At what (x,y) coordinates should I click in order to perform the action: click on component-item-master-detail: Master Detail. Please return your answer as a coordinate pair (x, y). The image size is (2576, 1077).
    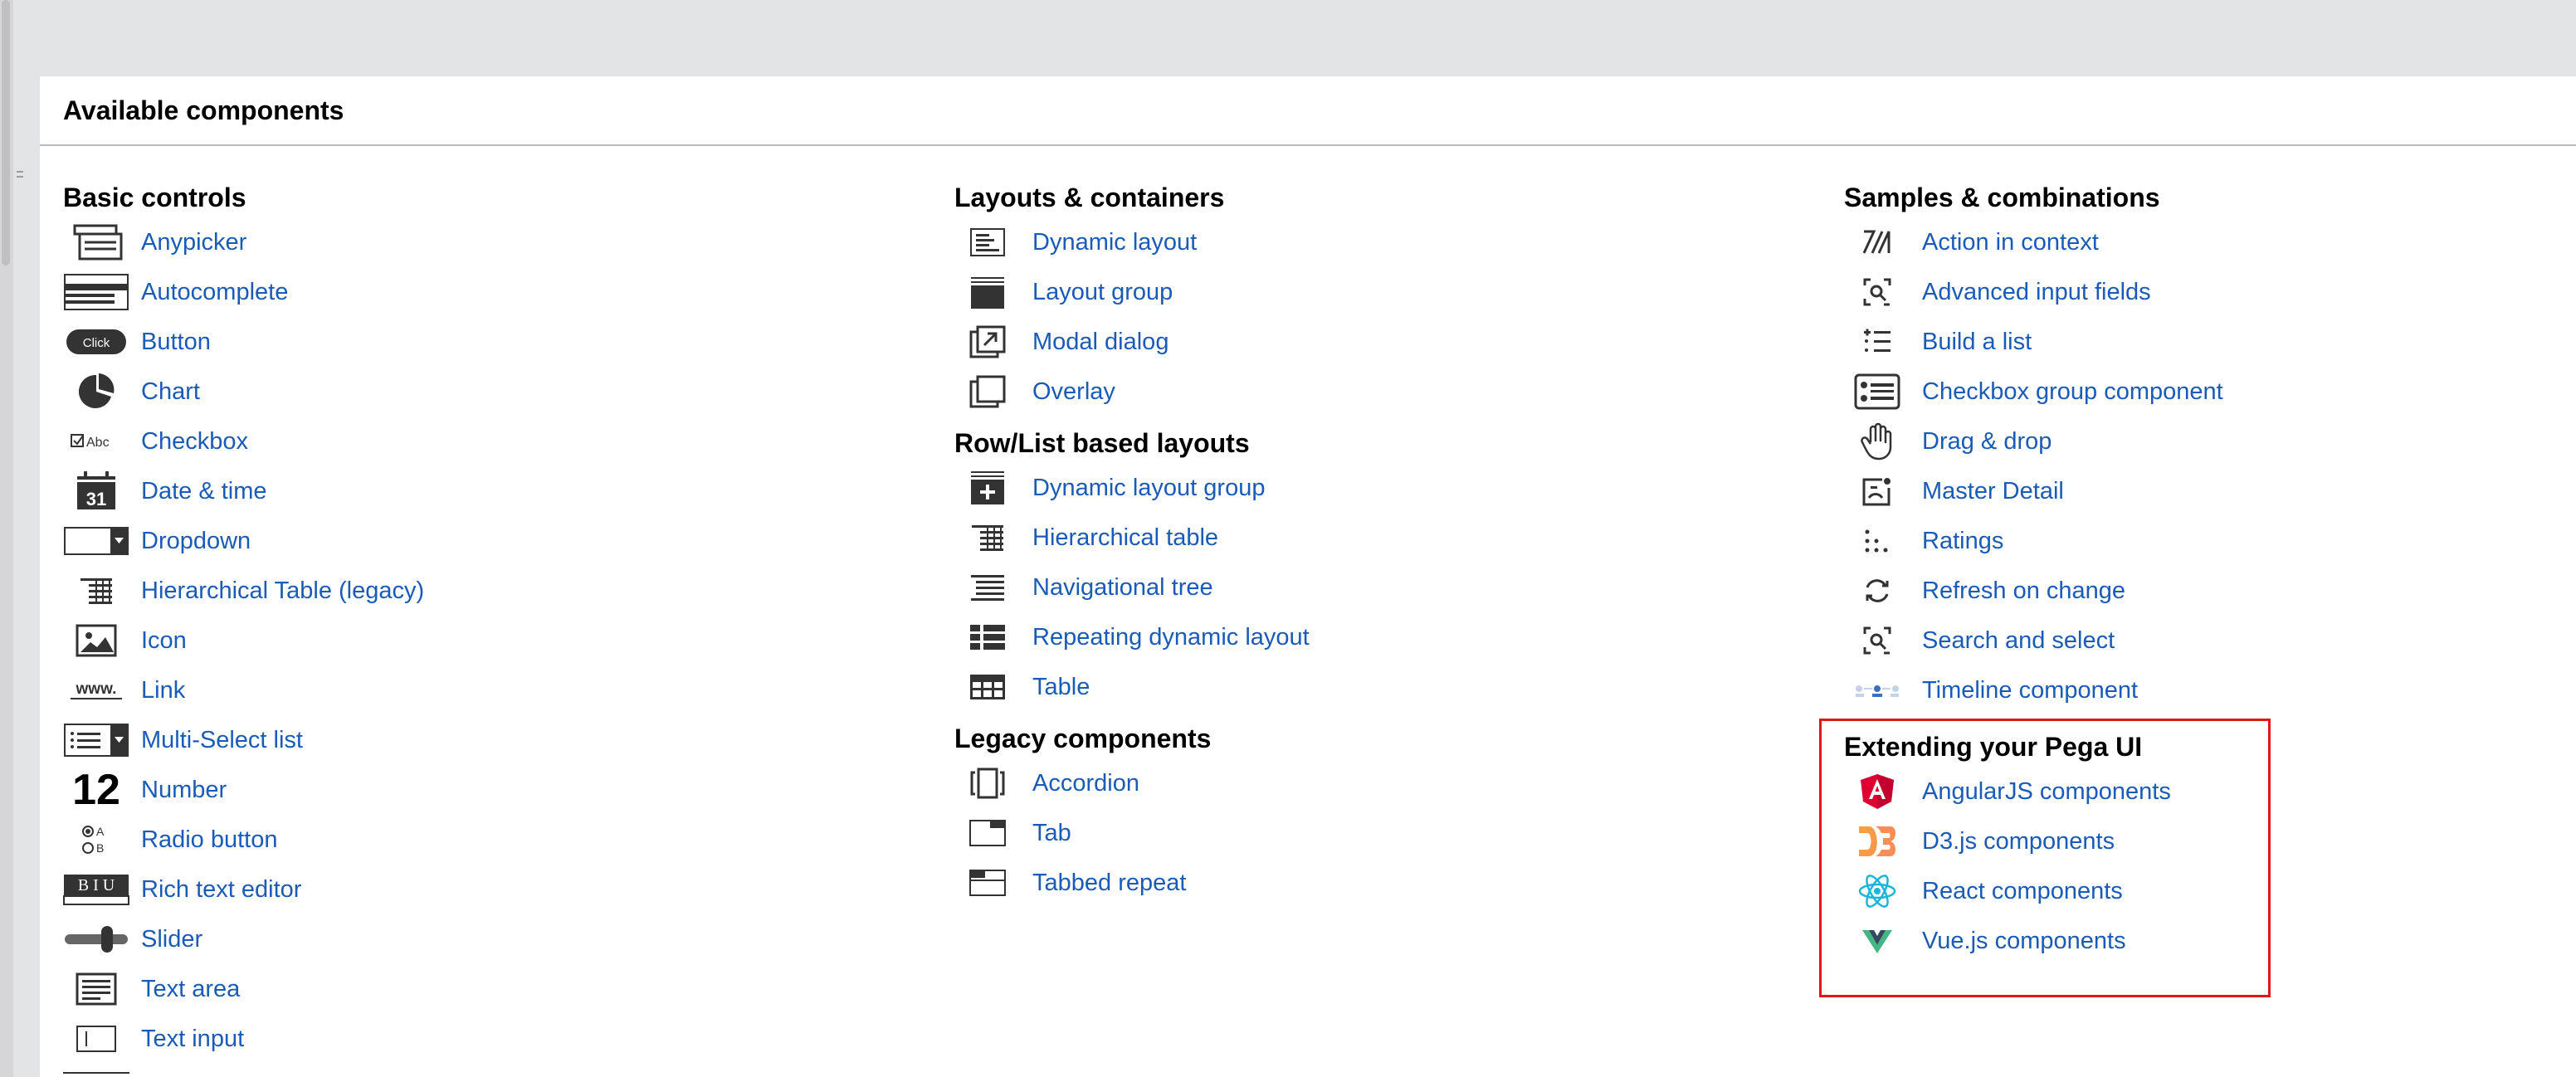
    Looking at the image, I should click on (2034, 491).